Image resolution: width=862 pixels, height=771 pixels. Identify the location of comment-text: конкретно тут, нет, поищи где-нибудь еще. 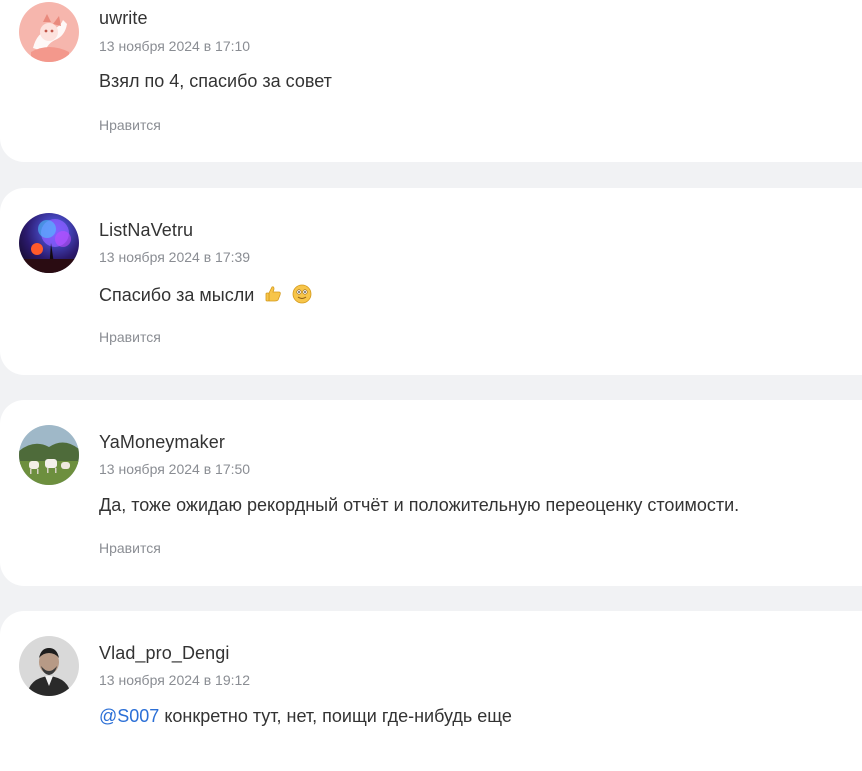
(335, 716).